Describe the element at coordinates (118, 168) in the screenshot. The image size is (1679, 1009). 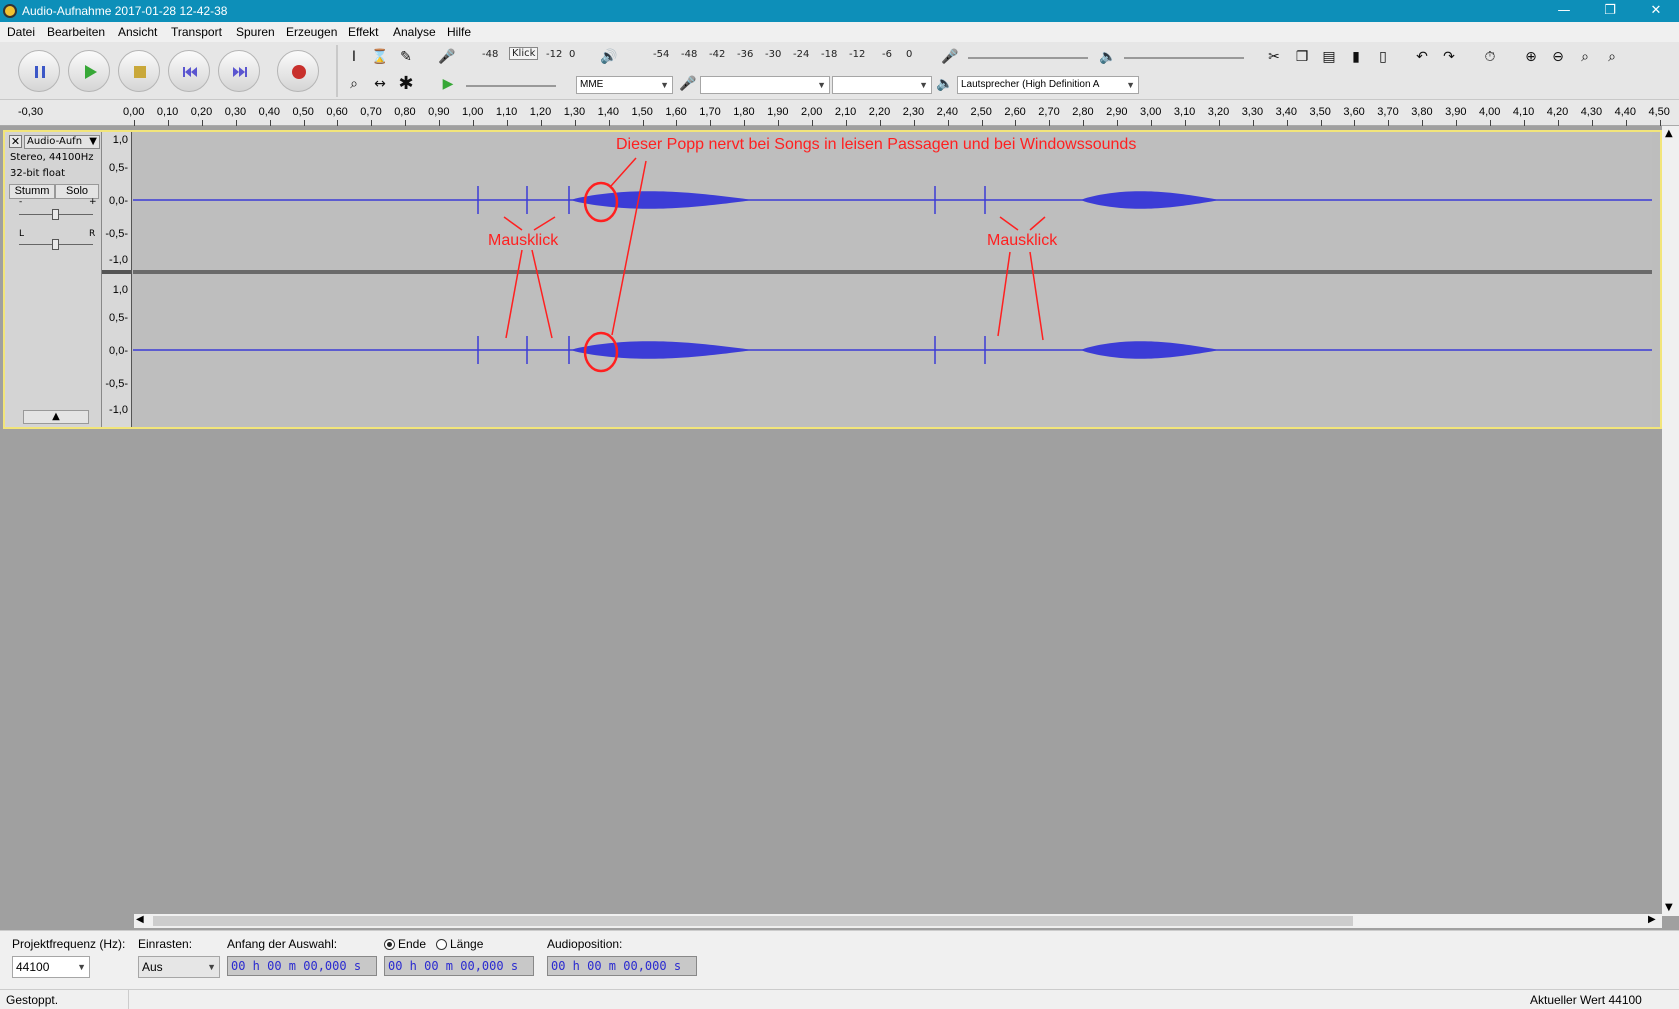
I see `amplitude-label: 0,5-` at that location.